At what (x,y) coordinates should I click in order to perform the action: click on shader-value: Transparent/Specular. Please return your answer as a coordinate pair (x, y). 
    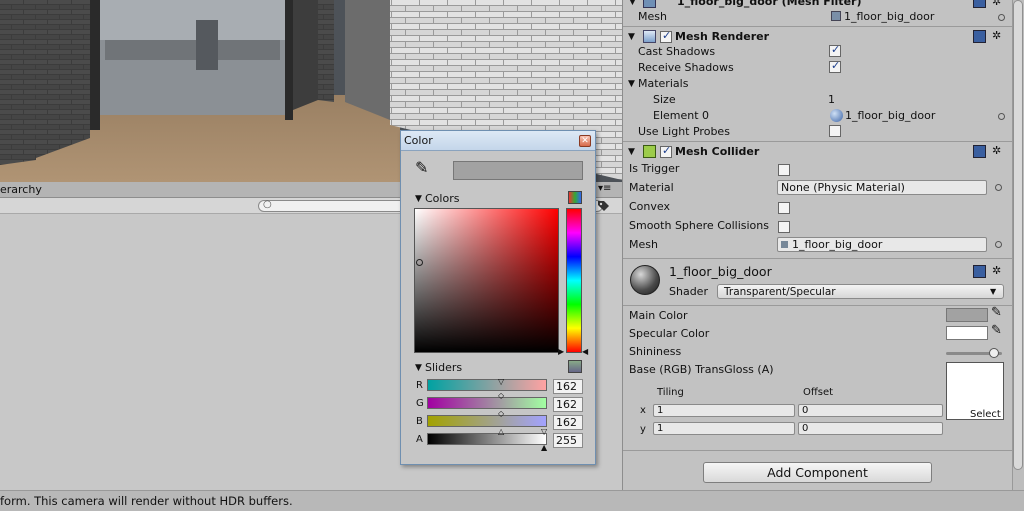
    Looking at the image, I should click on (780, 292).